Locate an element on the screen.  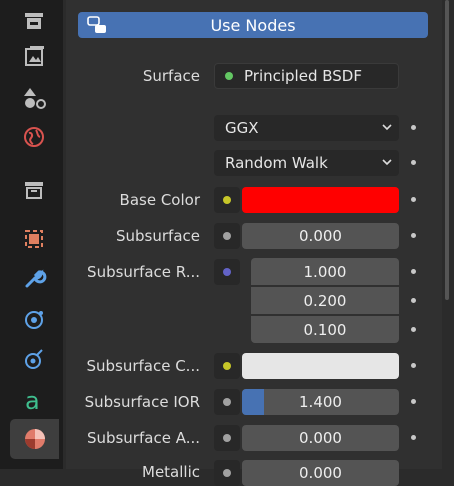
subsurface-anisotropy-field: 0.000 is located at coordinates (320, 438).